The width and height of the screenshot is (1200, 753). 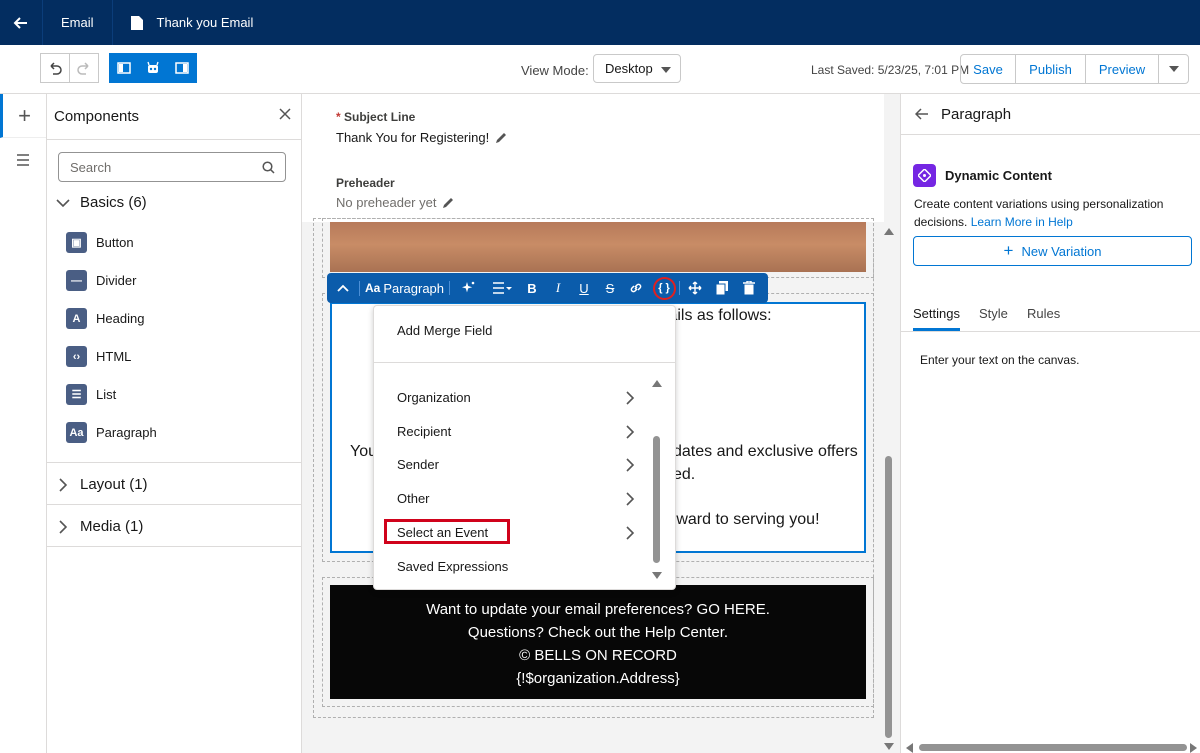 I want to click on menu-item-sender: Sender, so click(x=418, y=464).